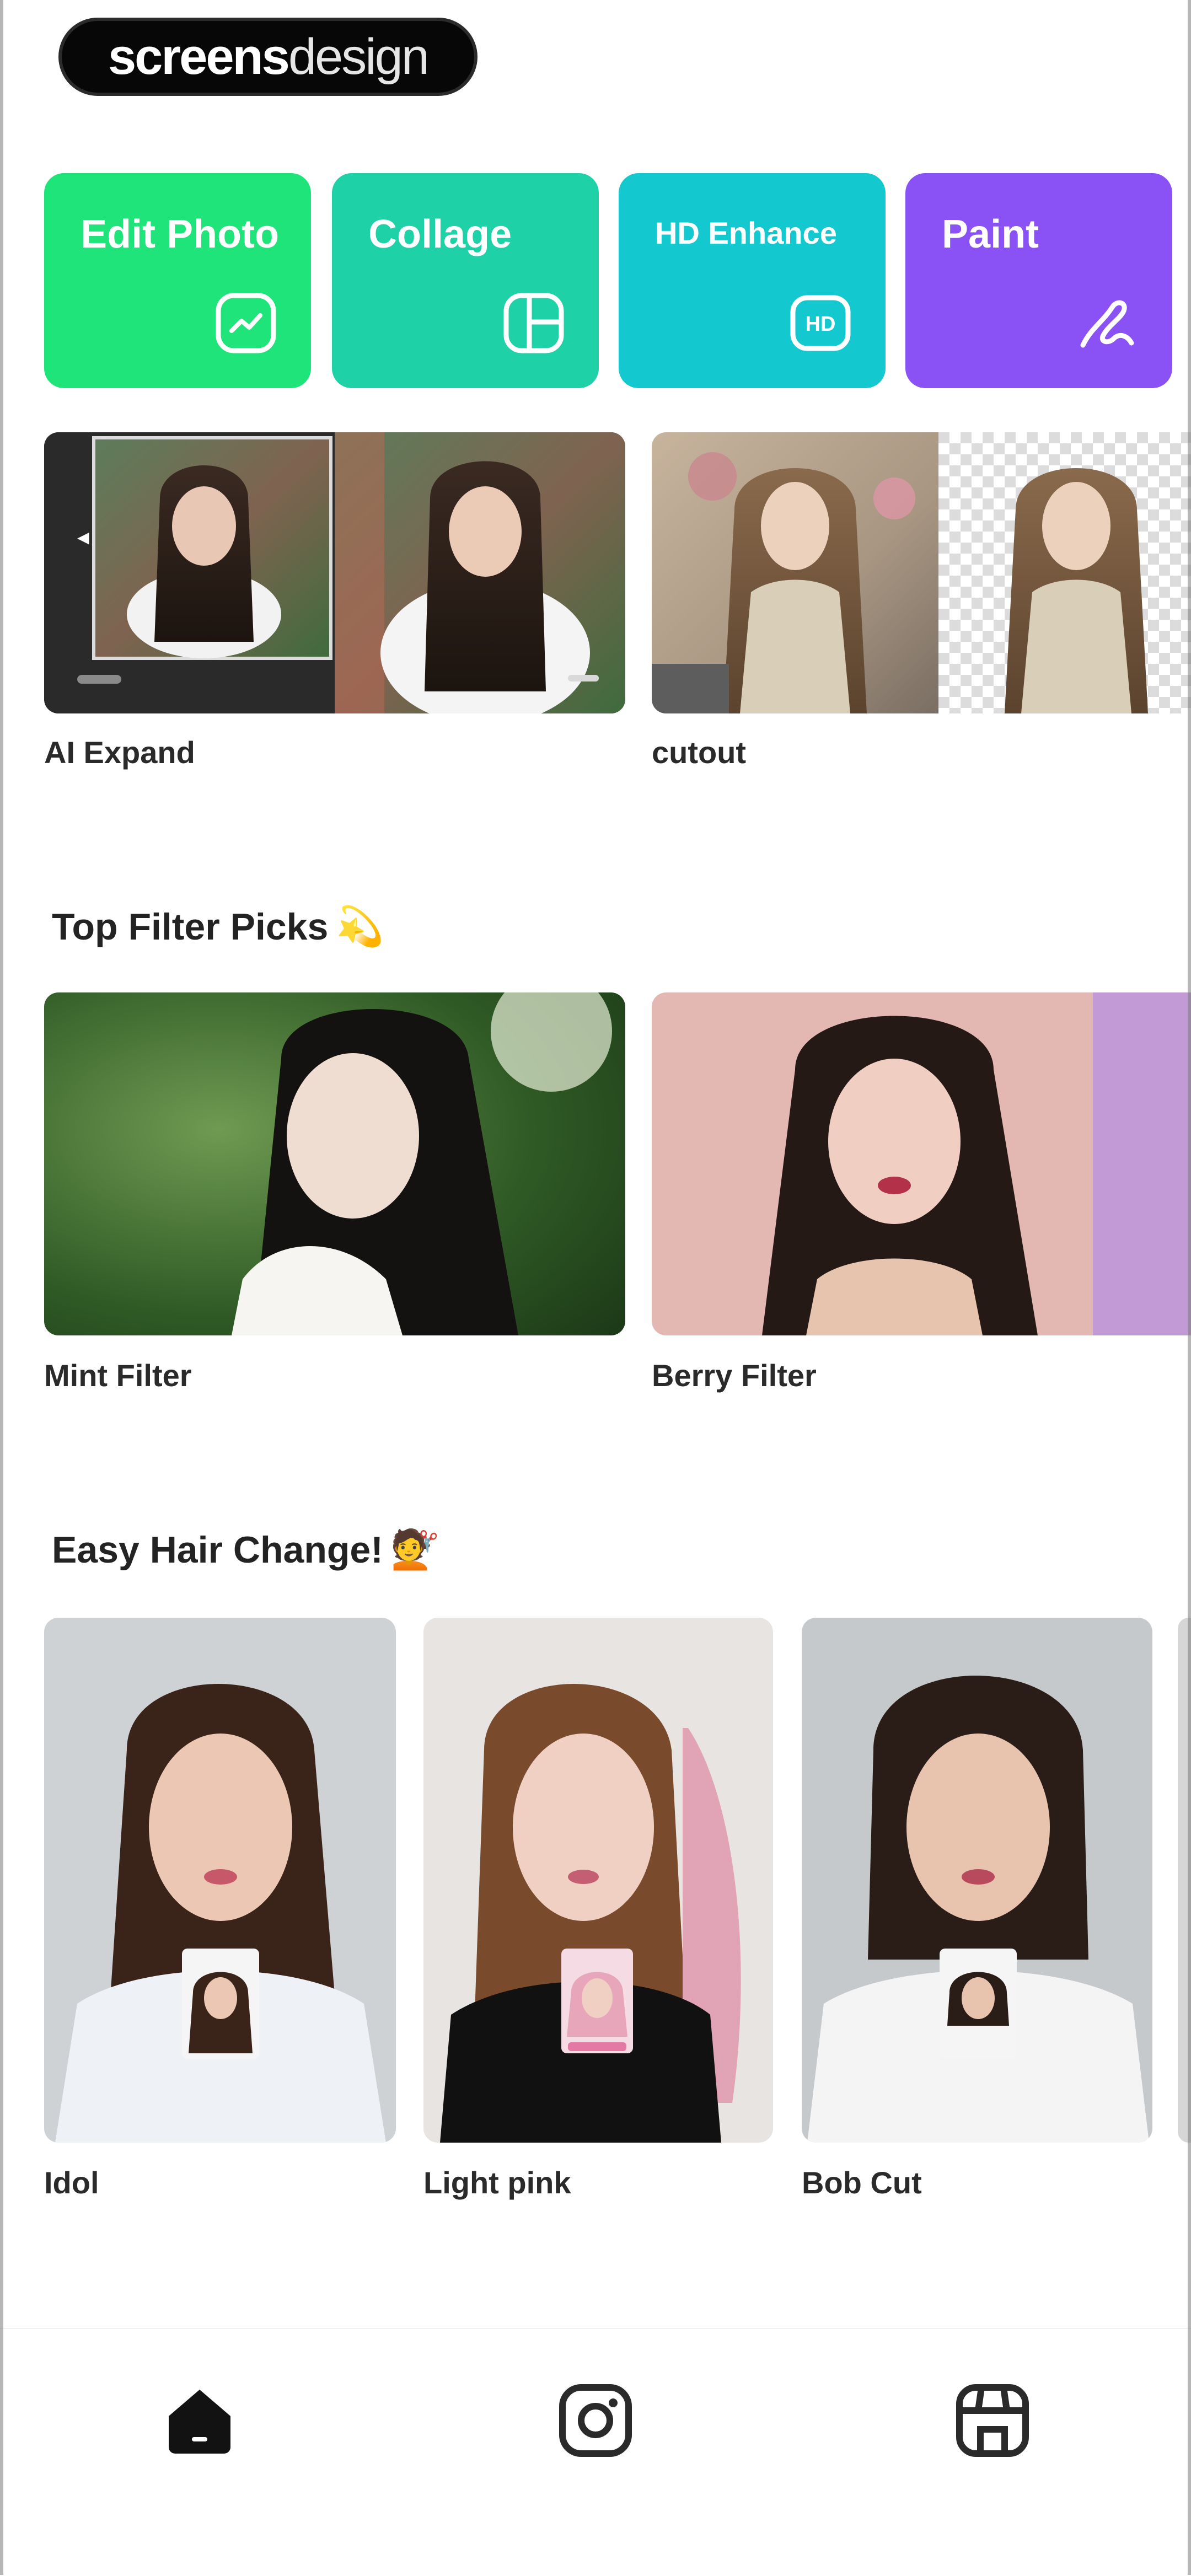  I want to click on filters-section-title: Top Filter Picks 💫, so click(218, 926).